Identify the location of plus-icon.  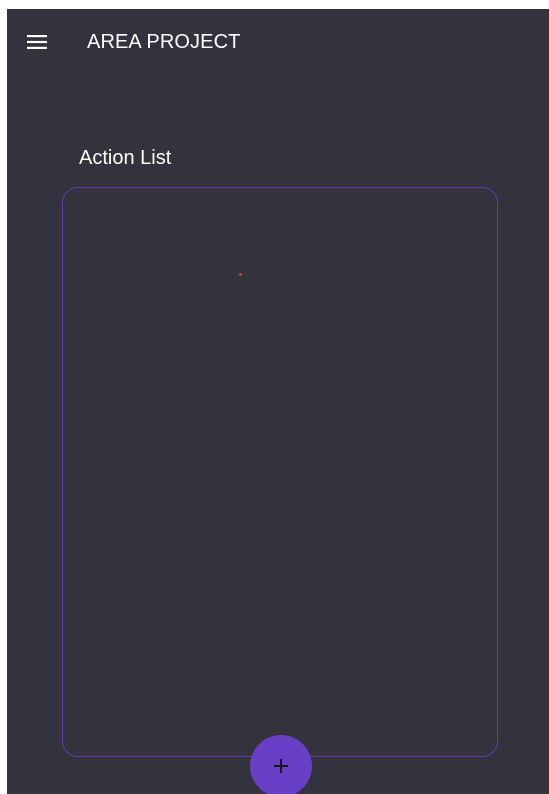
(281, 766).